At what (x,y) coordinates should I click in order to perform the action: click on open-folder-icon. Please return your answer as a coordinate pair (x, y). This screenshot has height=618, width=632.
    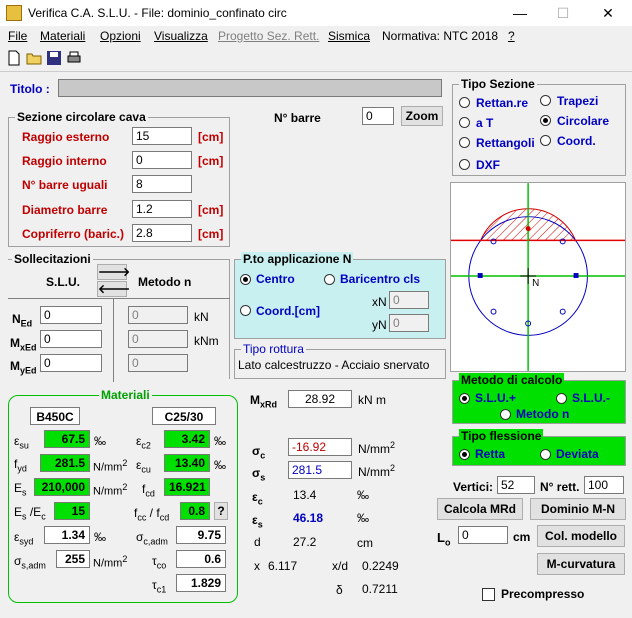
    Looking at the image, I should click on (34, 58).